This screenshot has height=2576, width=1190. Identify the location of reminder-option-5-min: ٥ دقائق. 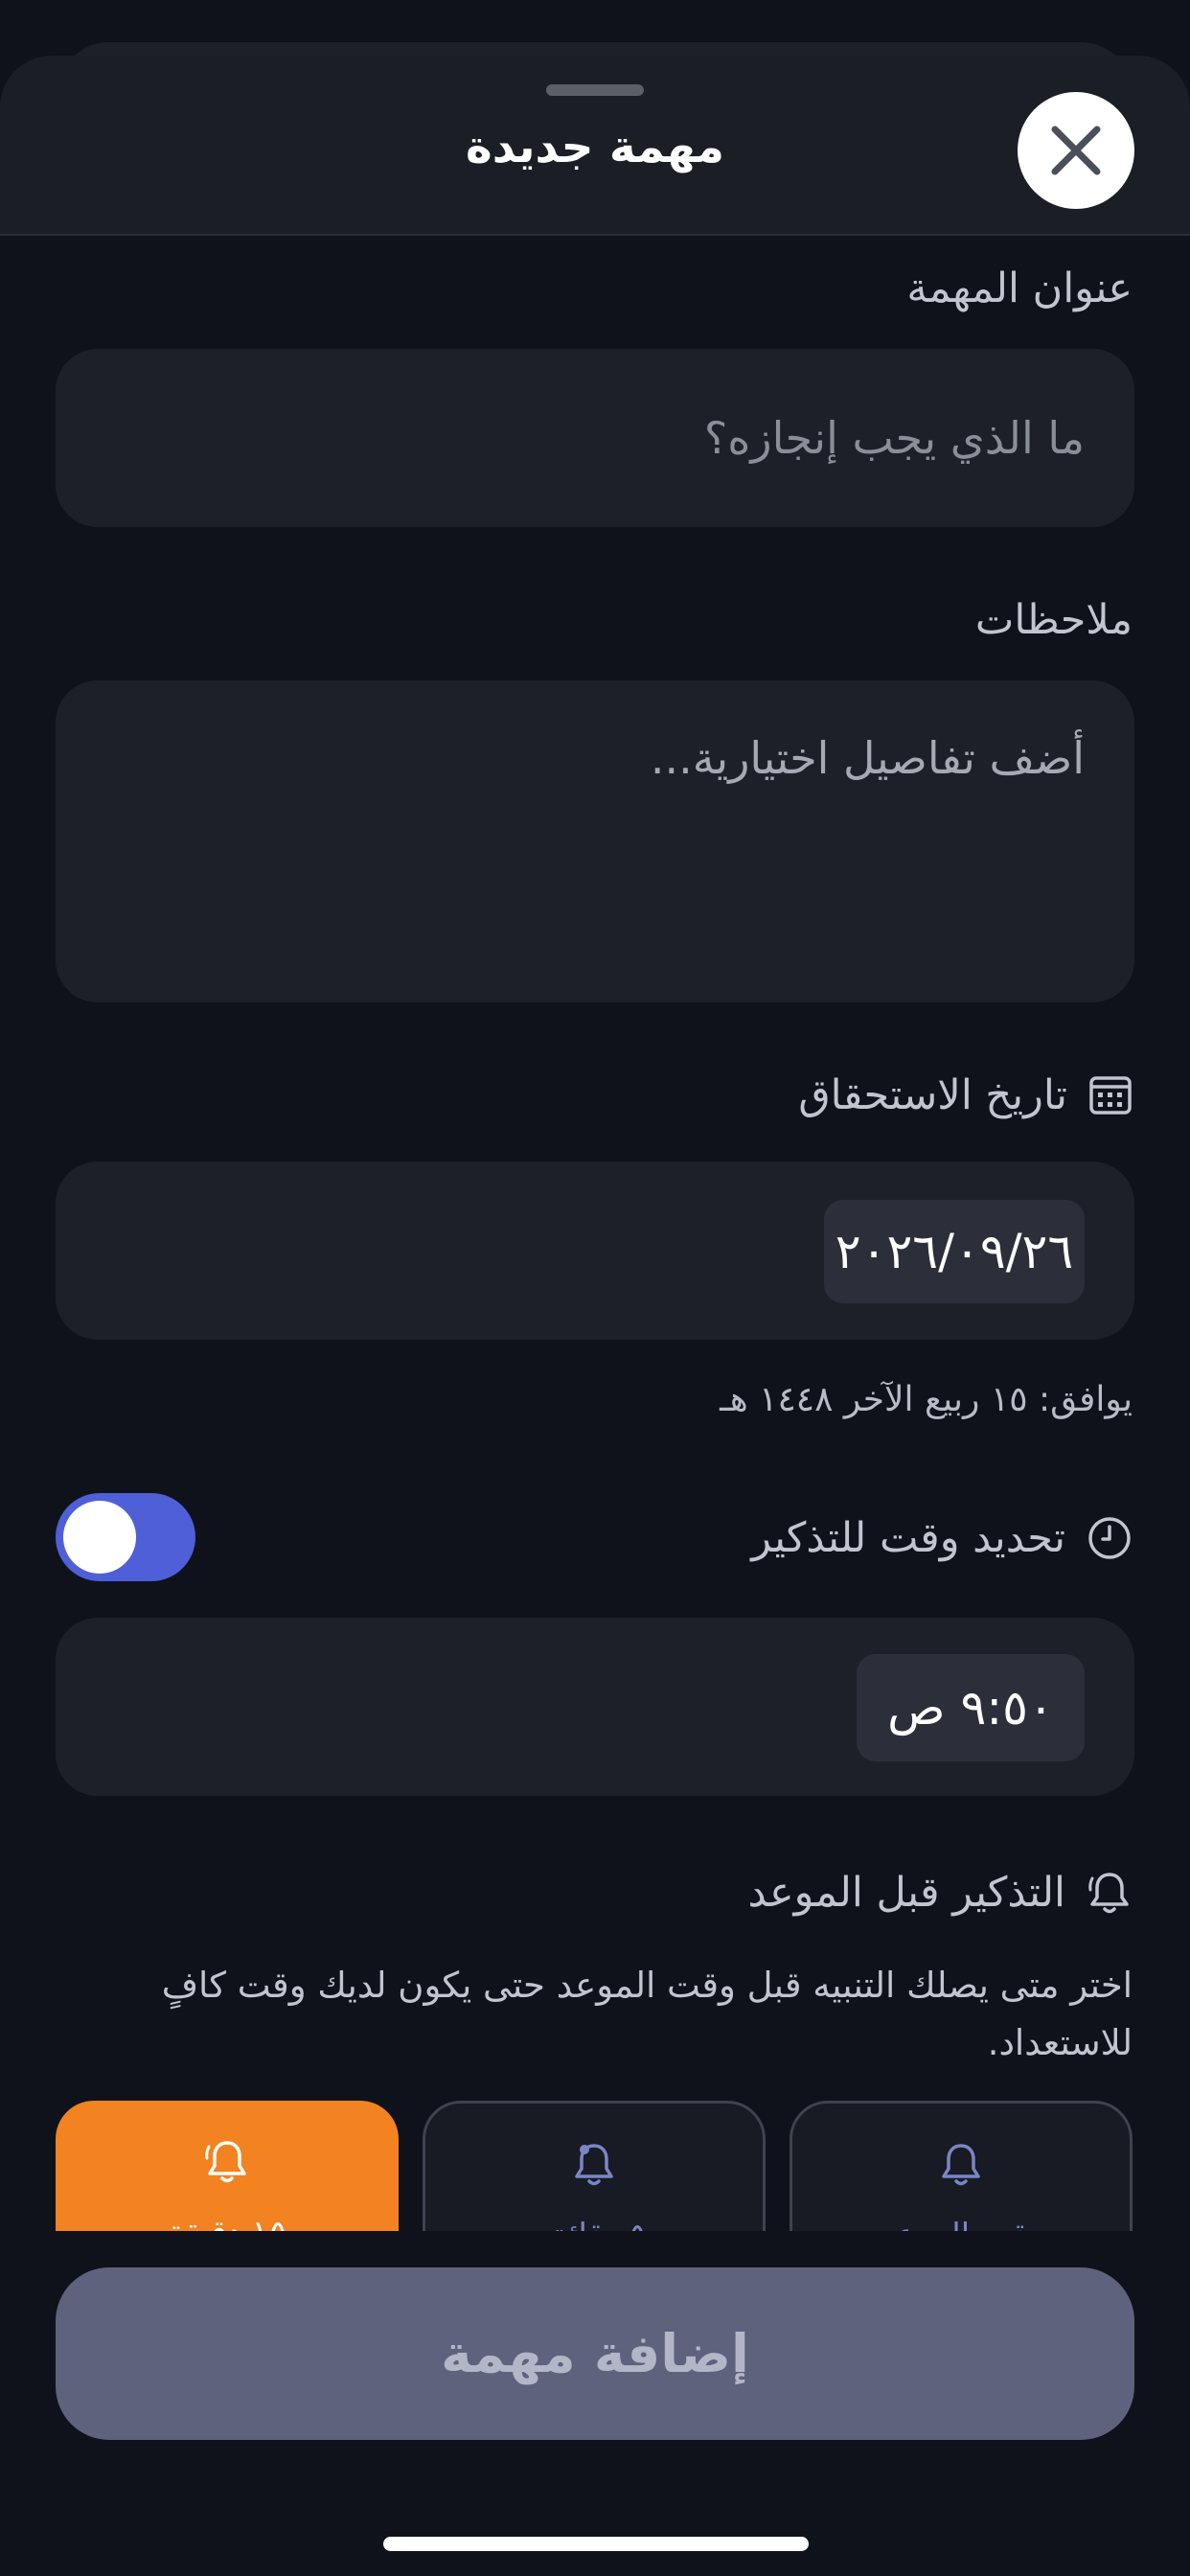
(594, 2166).